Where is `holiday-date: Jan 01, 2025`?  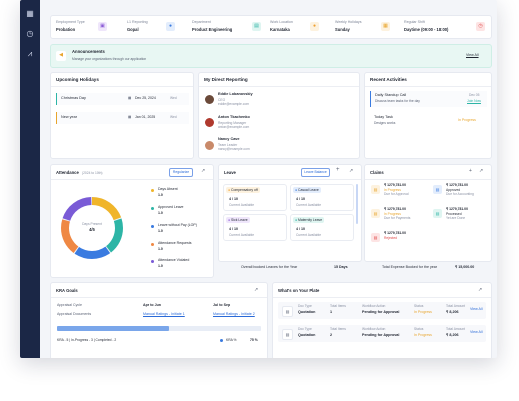
holiday-date: Jan 01, 2025 is located at coordinates (145, 117).